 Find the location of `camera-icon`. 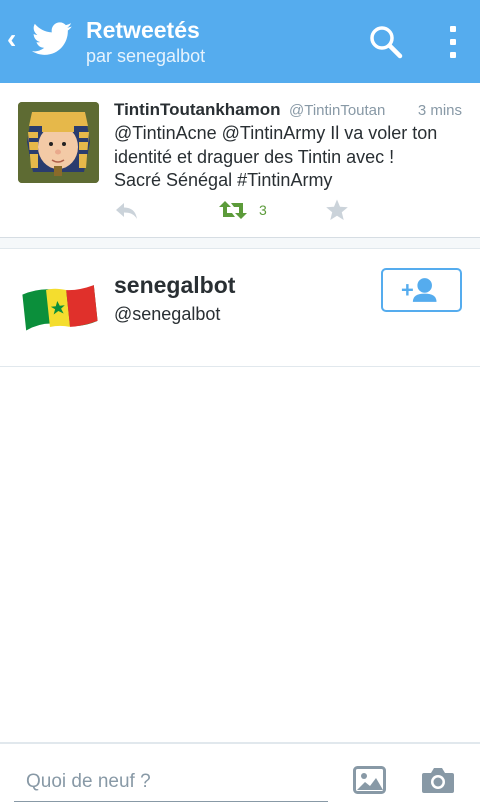

camera-icon is located at coordinates (438, 780).